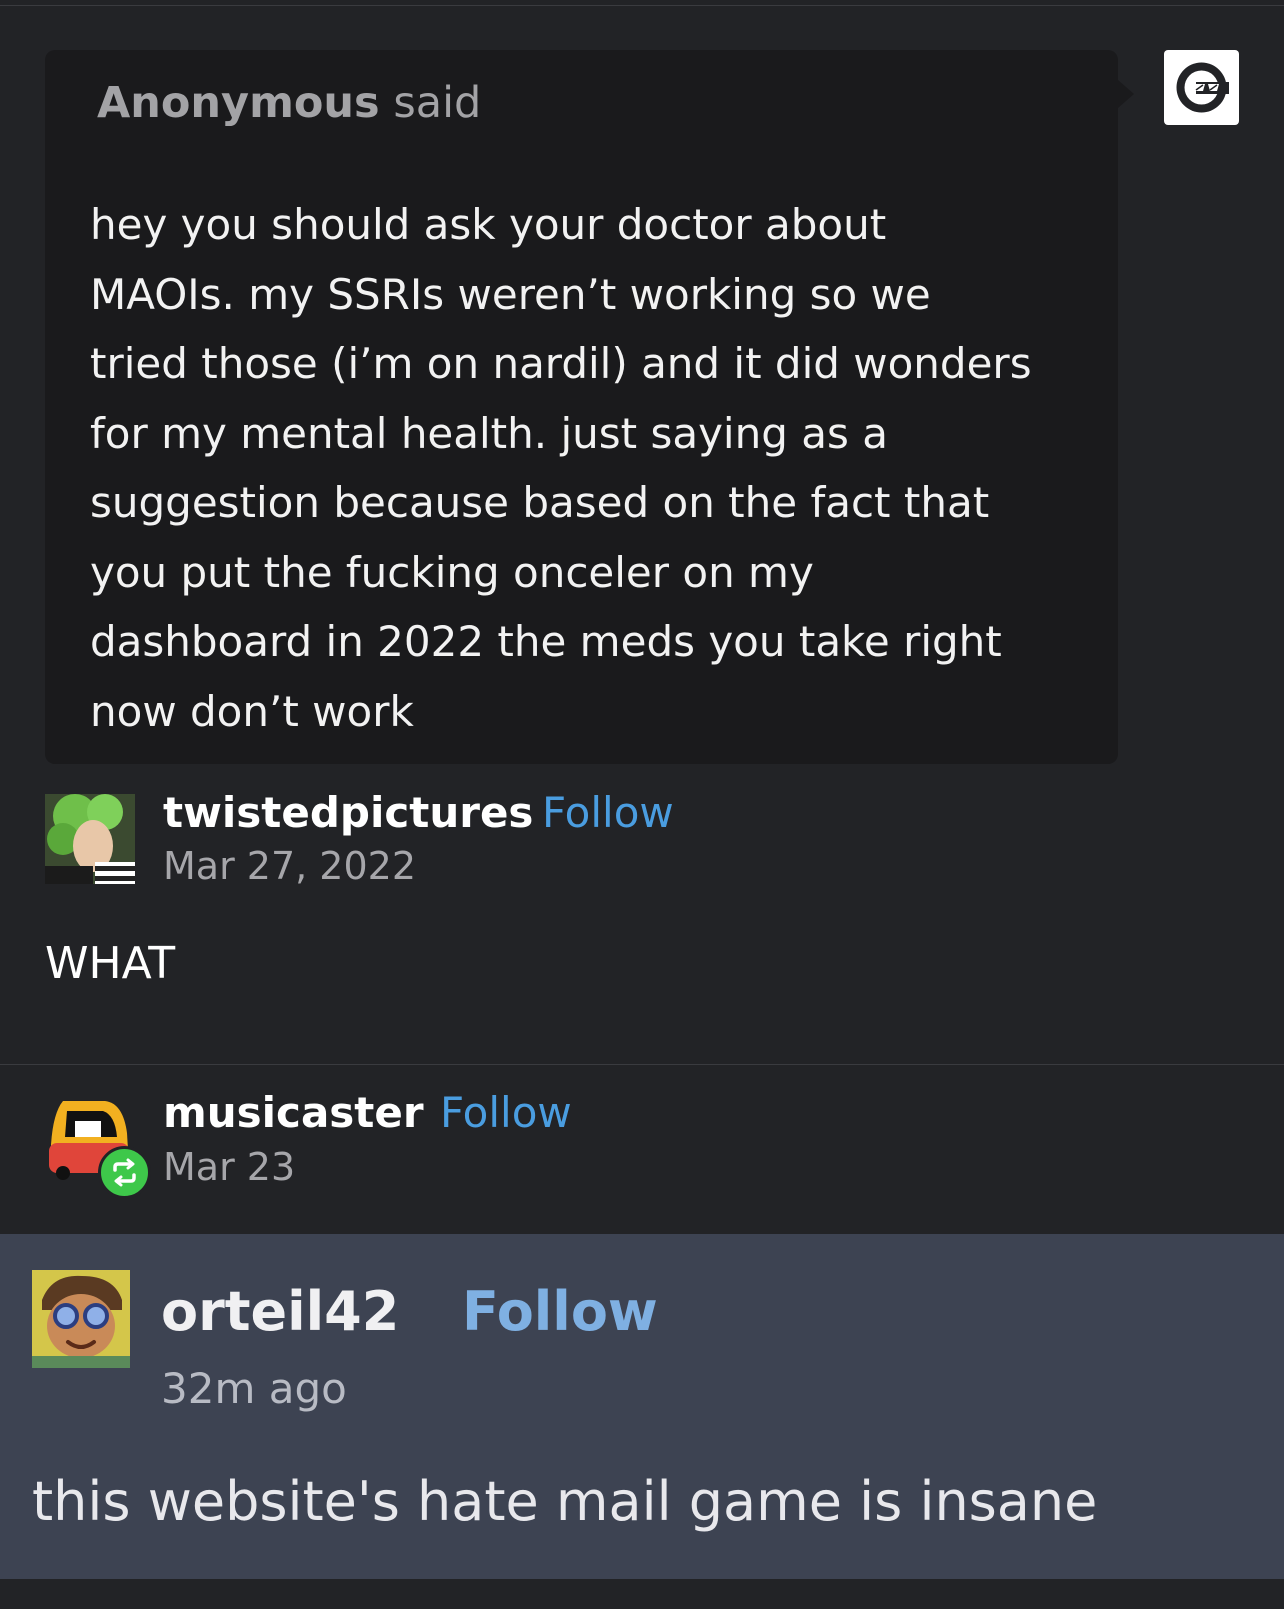 Image resolution: width=1284 pixels, height=1609 pixels. What do you see at coordinates (229, 1167) in the screenshot?
I see `reblogger-date: Mar 23` at bounding box center [229, 1167].